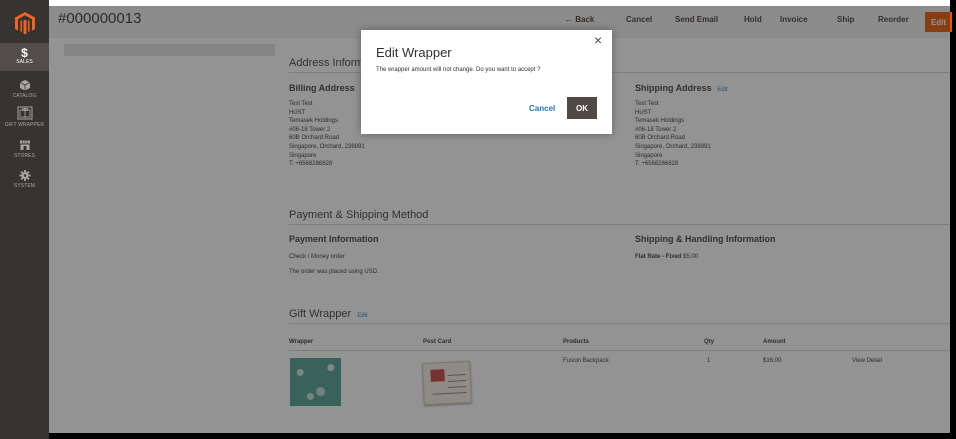 The image size is (956, 439). What do you see at coordinates (598, 40) in the screenshot?
I see `close-icon: ×` at bounding box center [598, 40].